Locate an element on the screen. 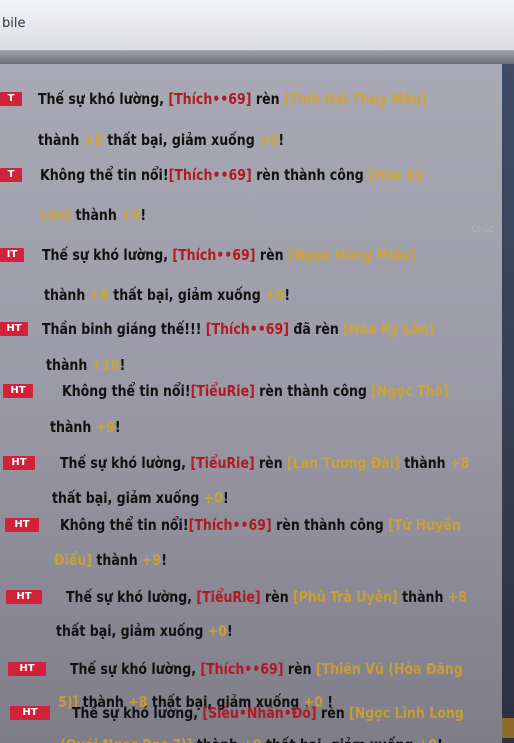 This screenshot has width=514, height=743. item-name-link: [Thiên Vũ (Hỏa Đăng is located at coordinates (389, 669).